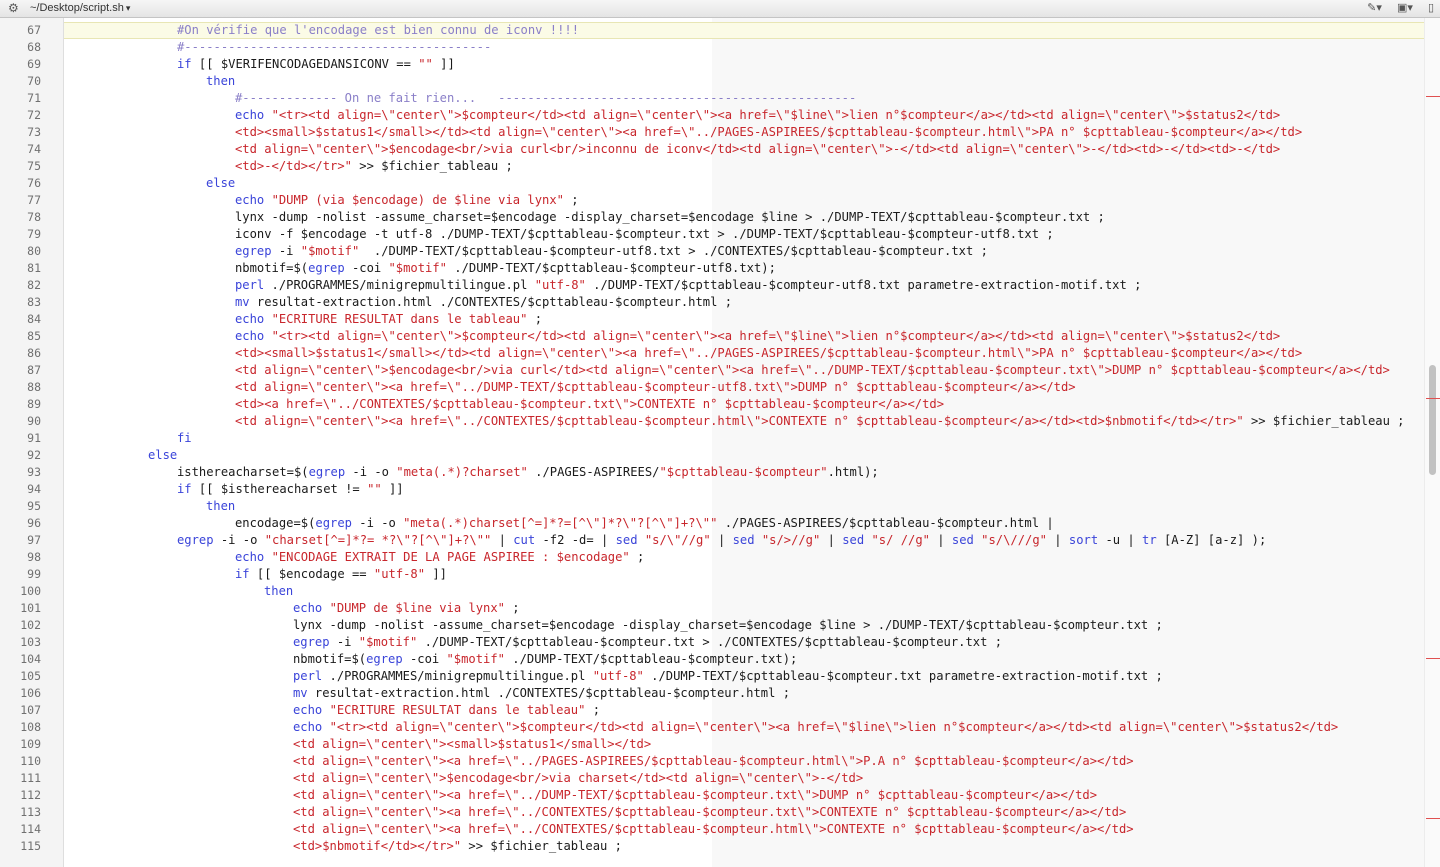  Describe the element at coordinates (541, 846) in the screenshot. I see `code-token: >> $fichier_tableau ;` at that location.